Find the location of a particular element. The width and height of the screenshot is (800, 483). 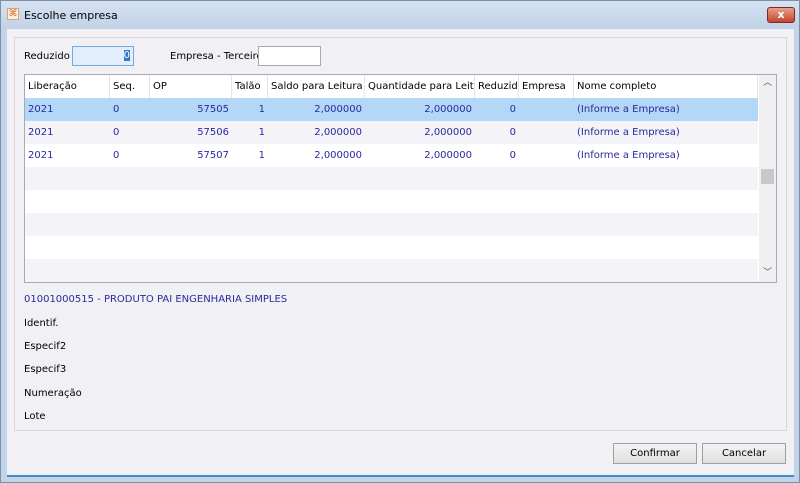

scroll-thumb is located at coordinates (767, 176).